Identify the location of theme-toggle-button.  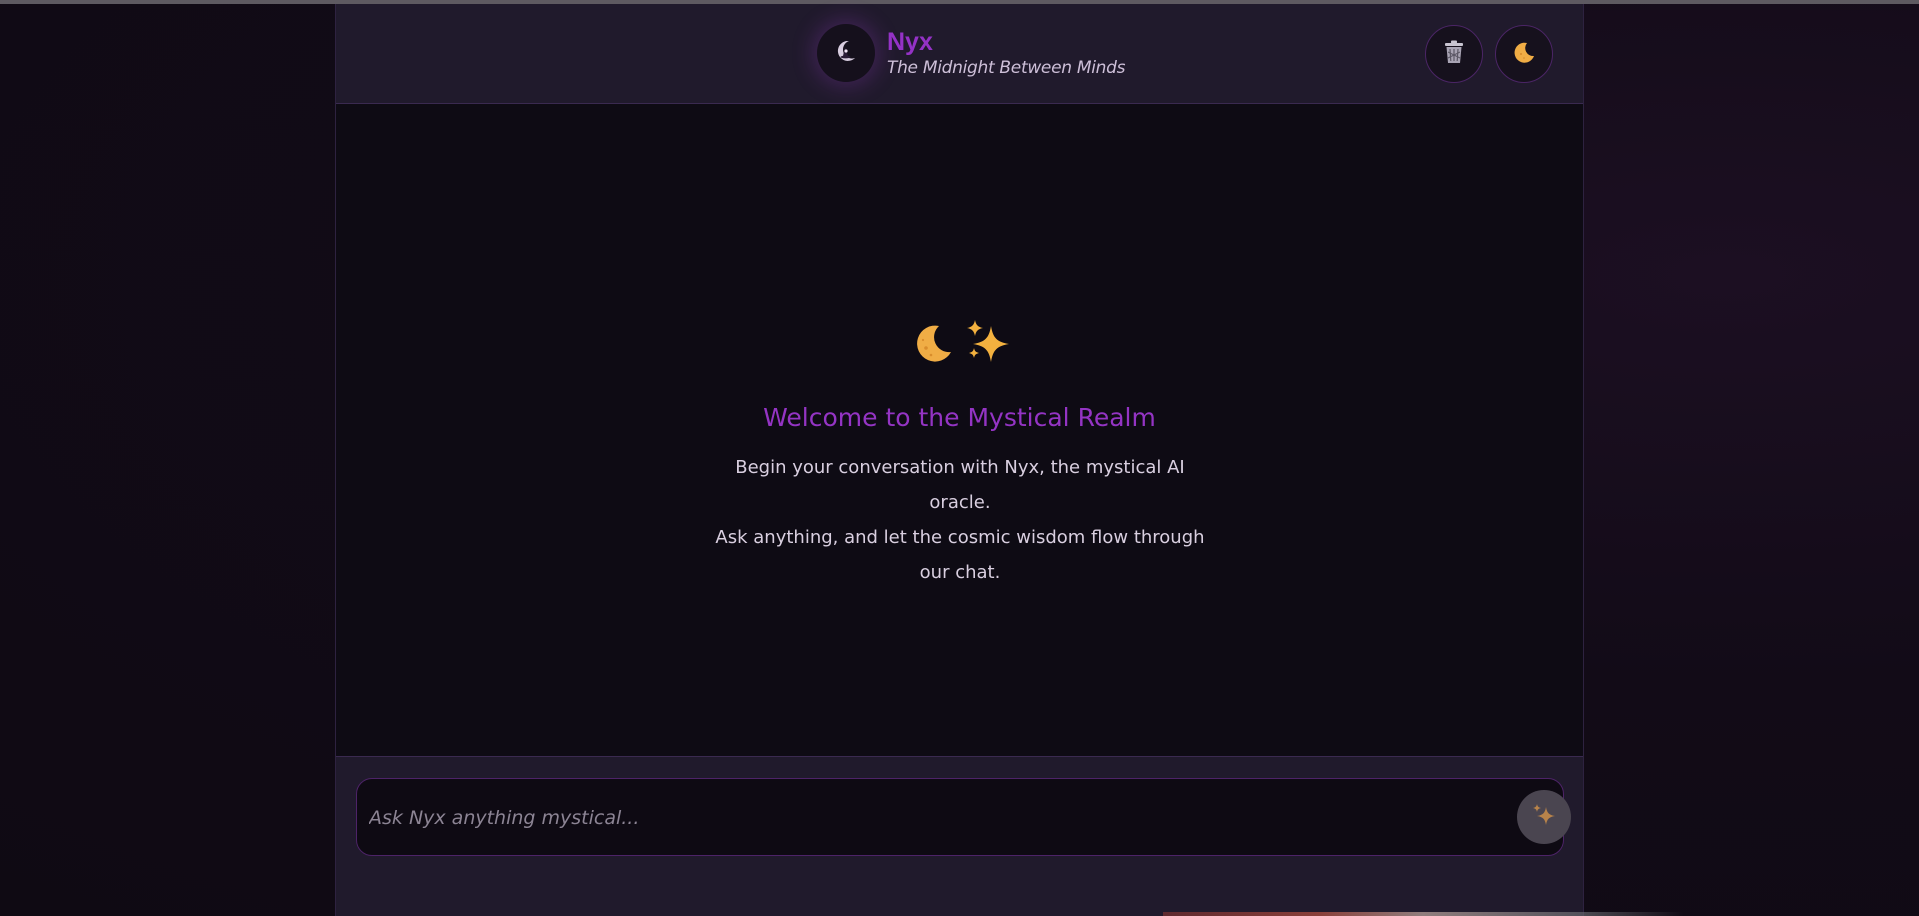
(1524, 54).